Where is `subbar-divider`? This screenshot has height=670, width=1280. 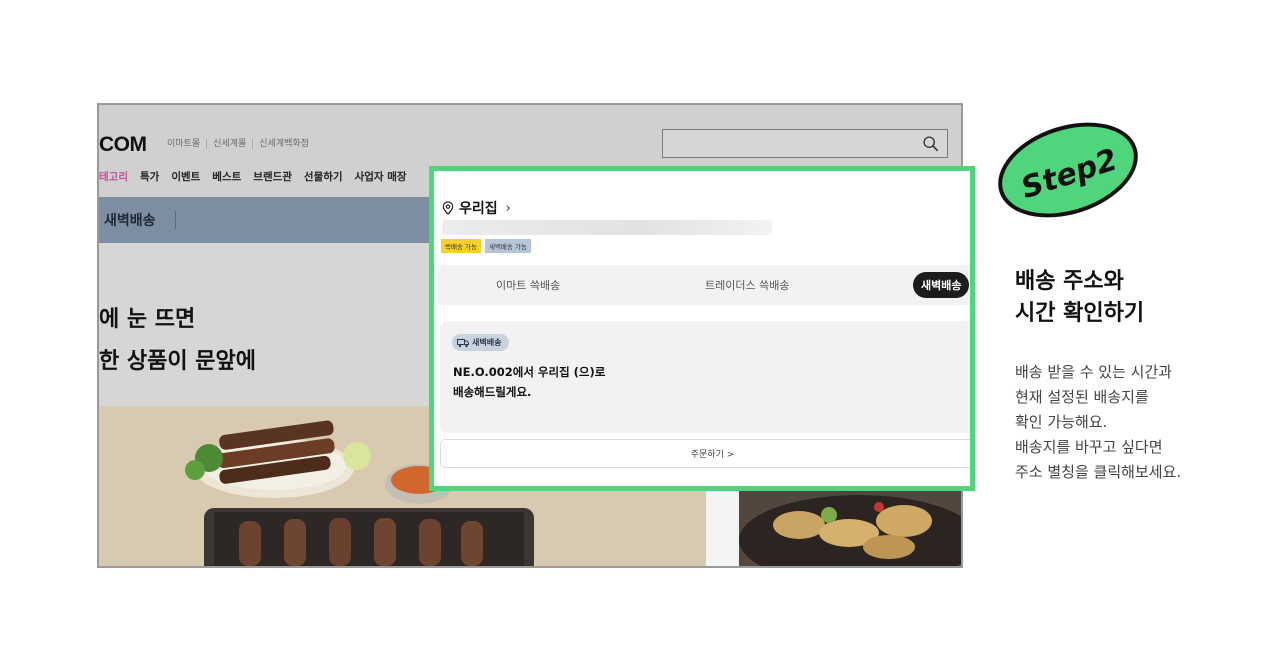 subbar-divider is located at coordinates (175, 220).